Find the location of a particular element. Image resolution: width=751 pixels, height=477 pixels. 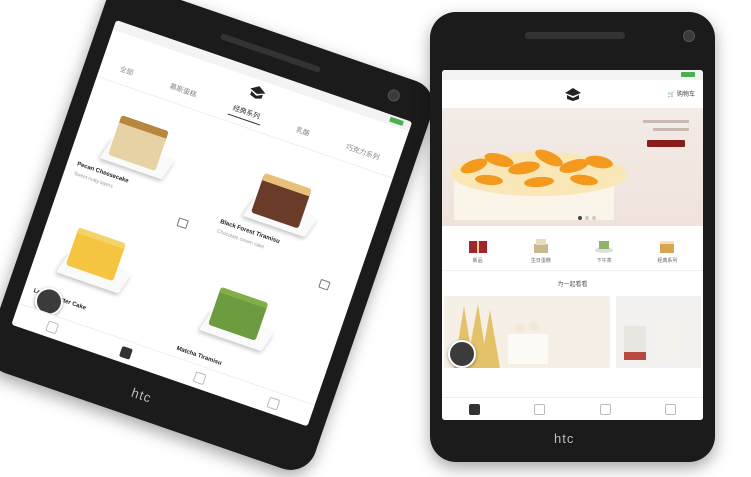

category-label: 下午茶 is located at coordinates (604, 261).